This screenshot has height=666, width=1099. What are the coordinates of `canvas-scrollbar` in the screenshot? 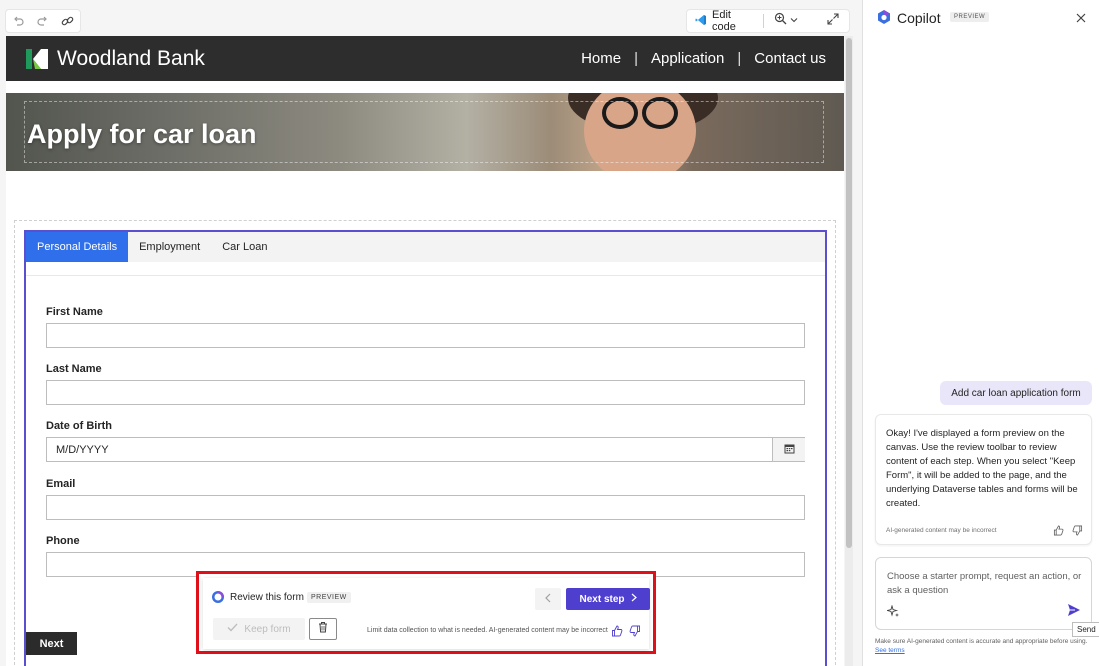 It's located at (849, 351).